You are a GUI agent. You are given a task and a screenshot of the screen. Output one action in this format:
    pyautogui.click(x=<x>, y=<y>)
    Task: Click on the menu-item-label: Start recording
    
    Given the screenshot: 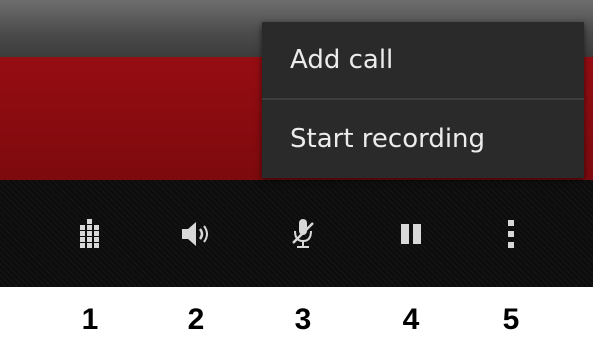 What is the action you would take?
    pyautogui.click(x=388, y=139)
    